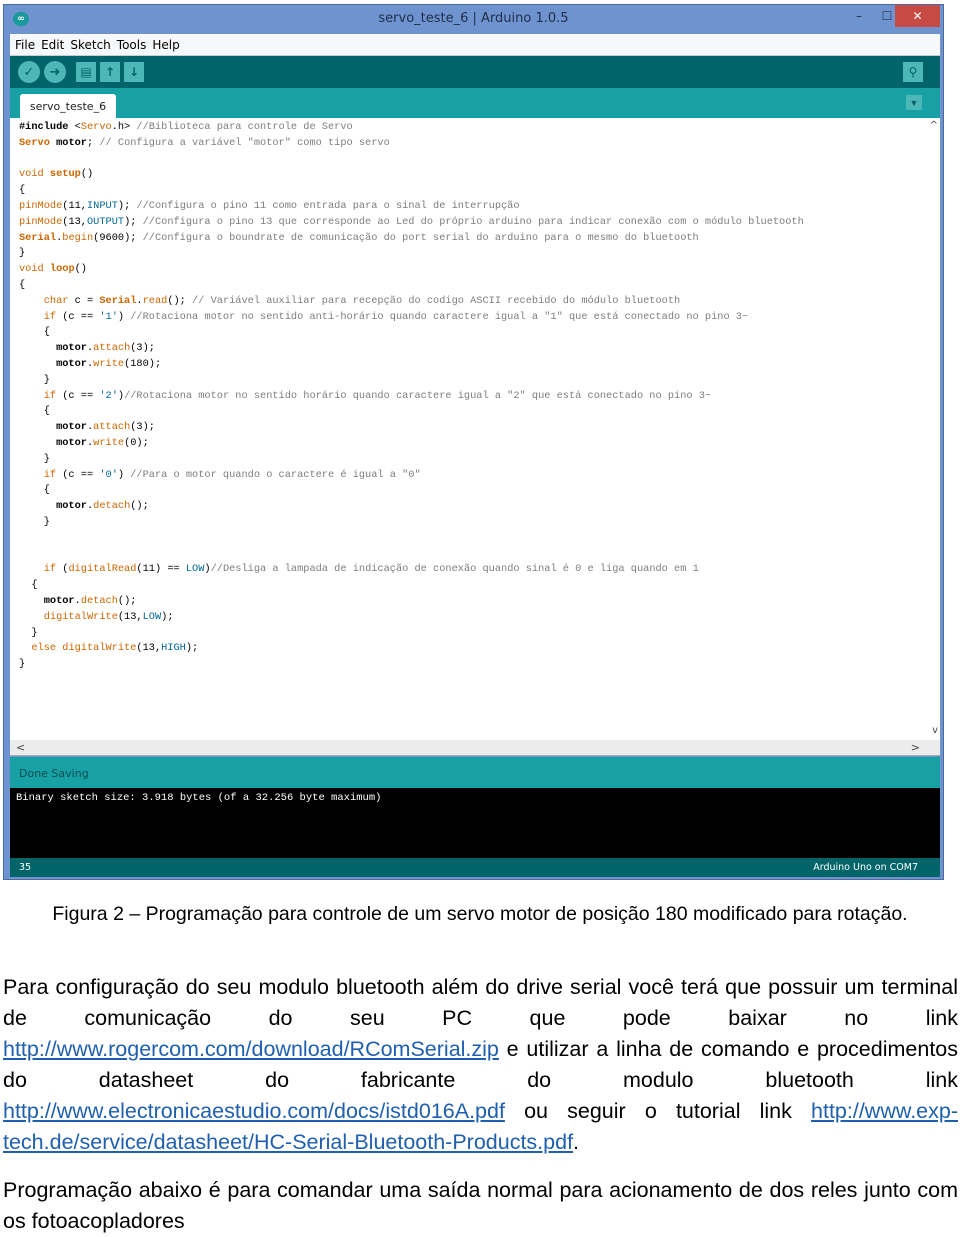 Image resolution: width=960 pixels, height=1237 pixels. I want to click on menu-bar: File Edit Sketch Tools Help, so click(475, 45).